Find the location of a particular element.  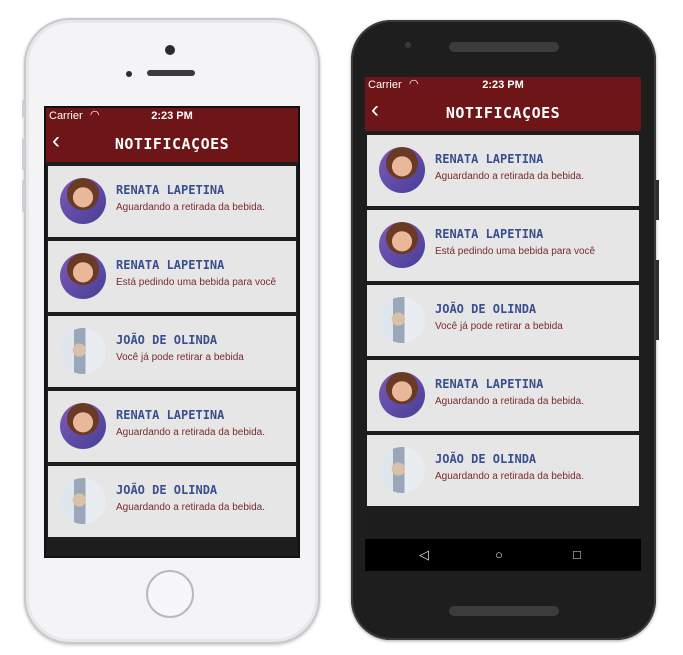

recents-square-icon: □ is located at coordinates (577, 554).